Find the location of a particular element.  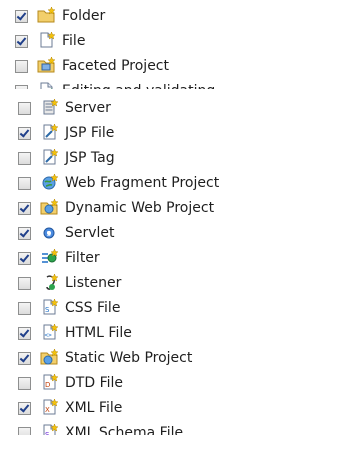

item-label: XML File is located at coordinates (94, 408).